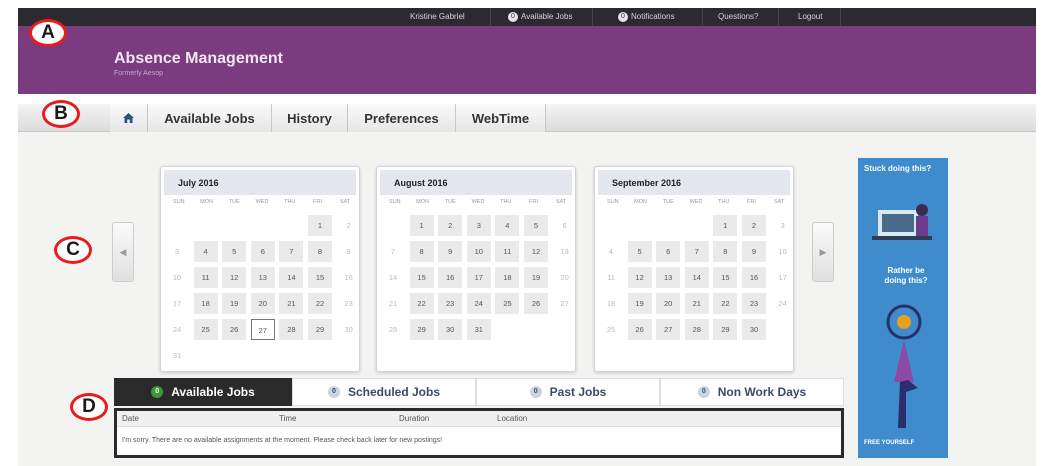  What do you see at coordinates (203, 392) in the screenshot?
I see `tab-available-jobs-list: 0 Available Jobs` at bounding box center [203, 392].